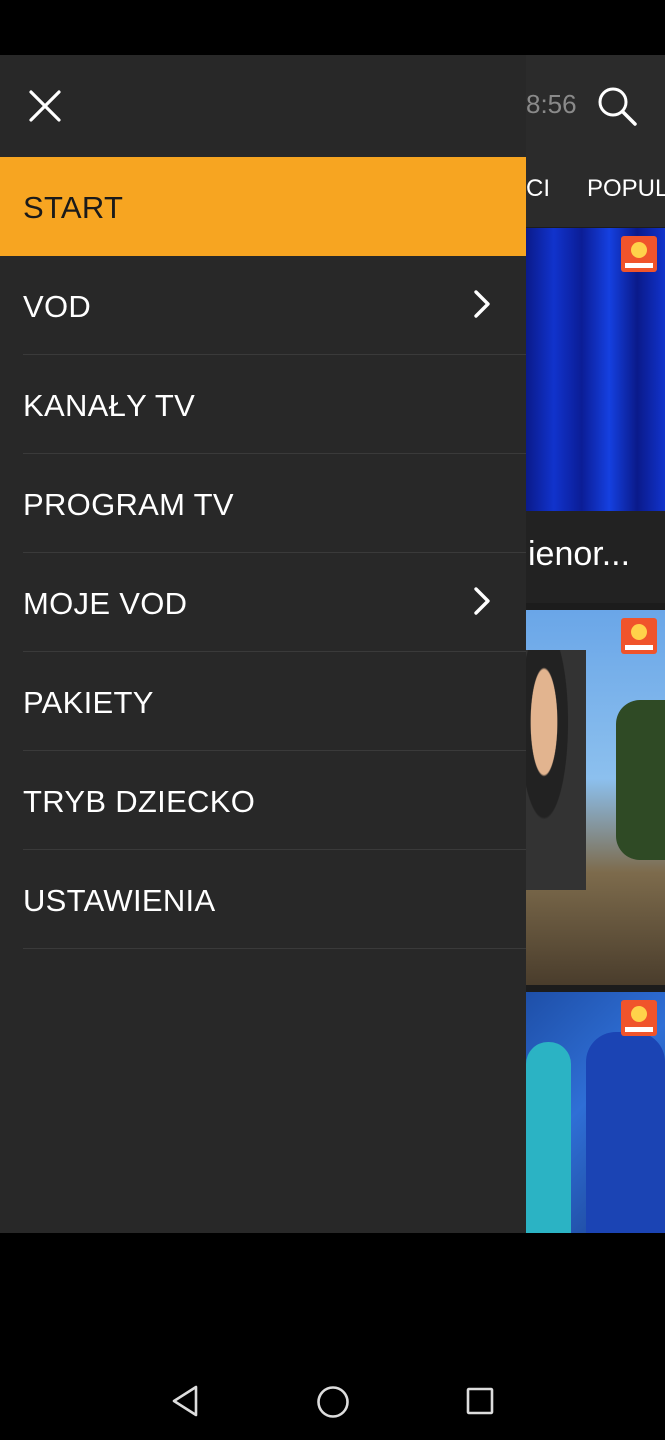 This screenshot has height=1440, width=665. I want to click on menu-item-pakiety: PAKIETY, so click(263, 701).